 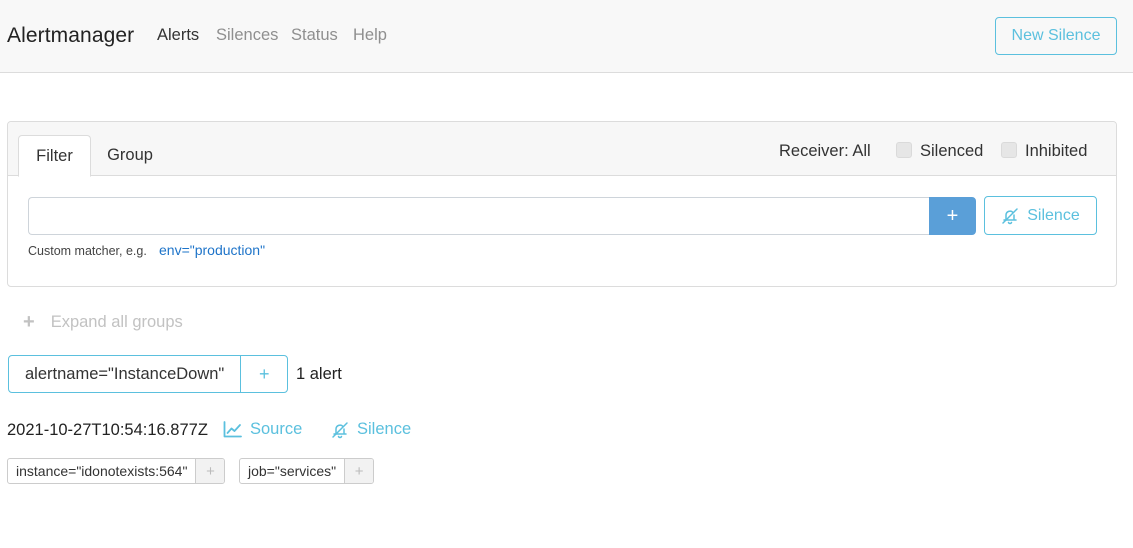 What do you see at coordinates (1056, 36) in the screenshot?
I see `new-silence-button: New Silence` at bounding box center [1056, 36].